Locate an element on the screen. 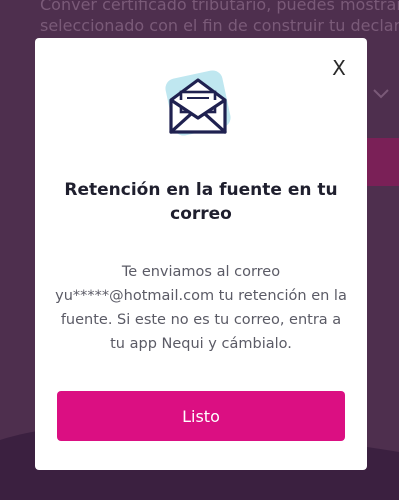 The image size is (399, 500). listo-button: Listo is located at coordinates (201, 416).